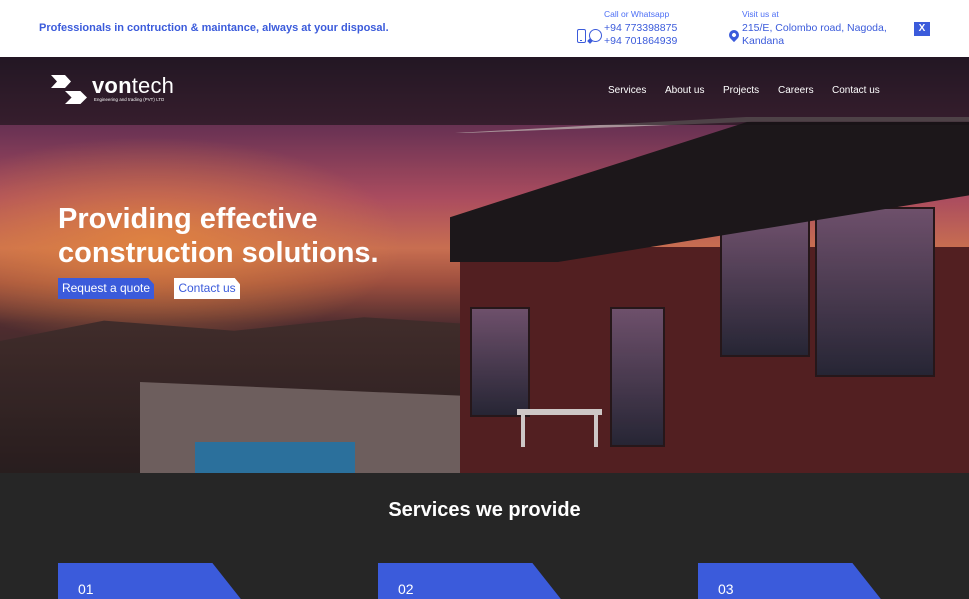 The height and width of the screenshot is (599, 969). What do you see at coordinates (684, 90) in the screenshot?
I see `nav-about-us: About us` at bounding box center [684, 90].